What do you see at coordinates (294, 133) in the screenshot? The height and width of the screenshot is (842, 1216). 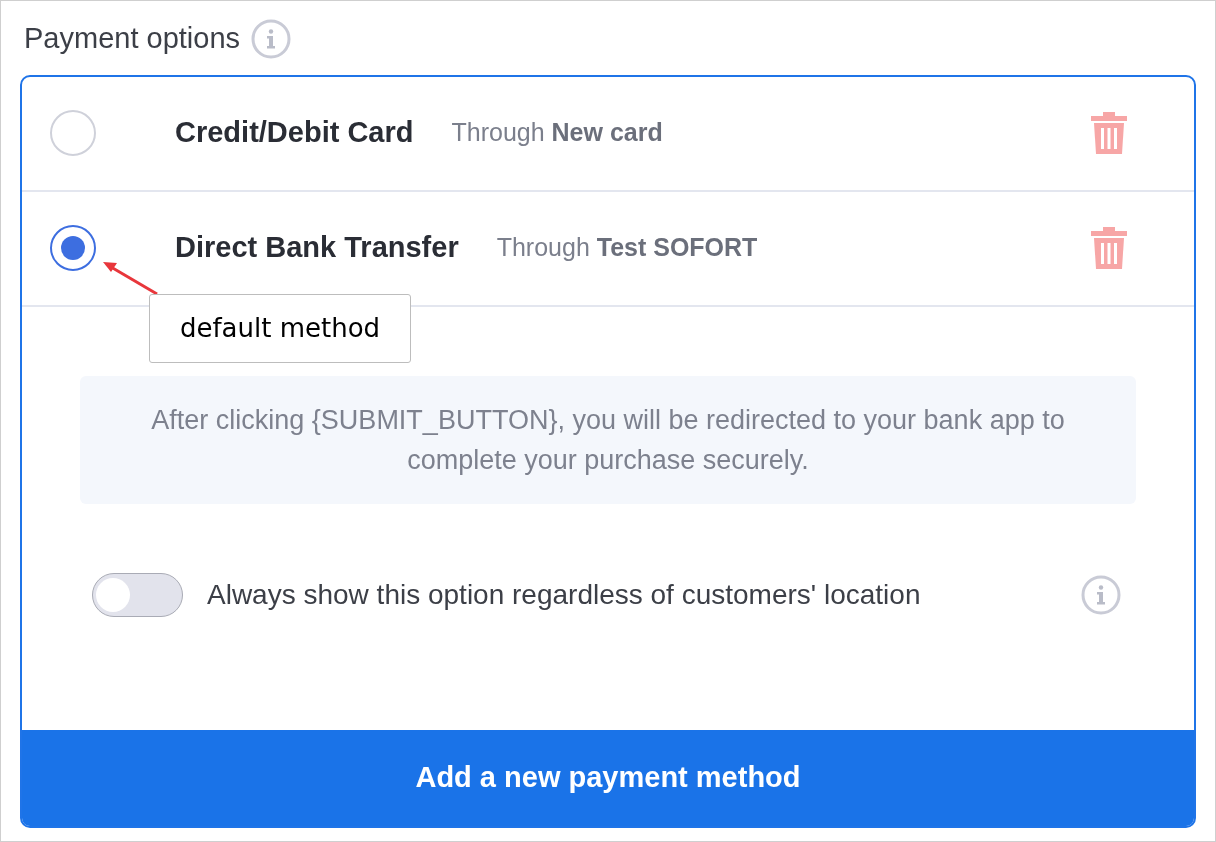 I see `method-name: Credit/Debit Card` at bounding box center [294, 133].